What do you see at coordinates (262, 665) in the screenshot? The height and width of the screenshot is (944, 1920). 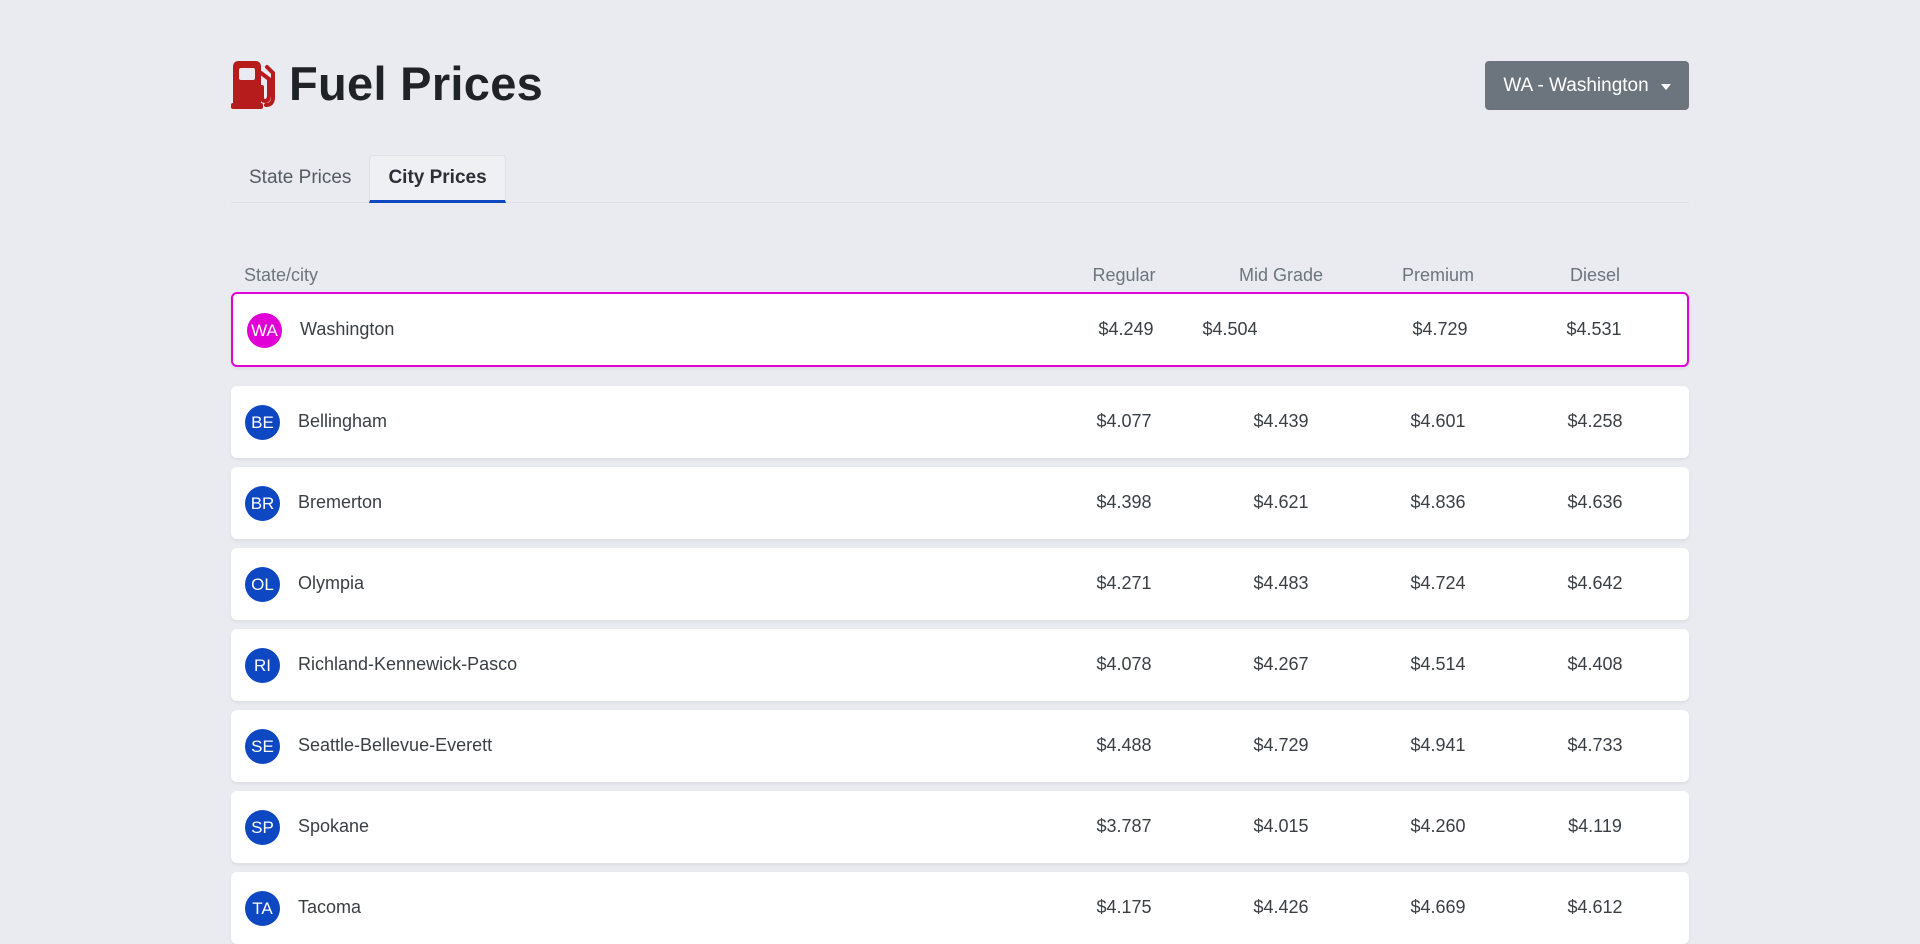 I see `avatar: RI` at bounding box center [262, 665].